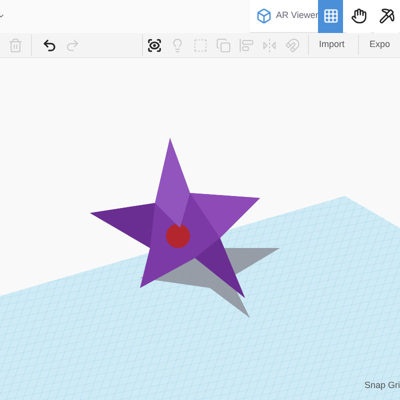 This screenshot has height=400, width=400. Describe the element at coordinates (287, 16) in the screenshot. I see `ar-viewer-button: AR Viewer` at that location.